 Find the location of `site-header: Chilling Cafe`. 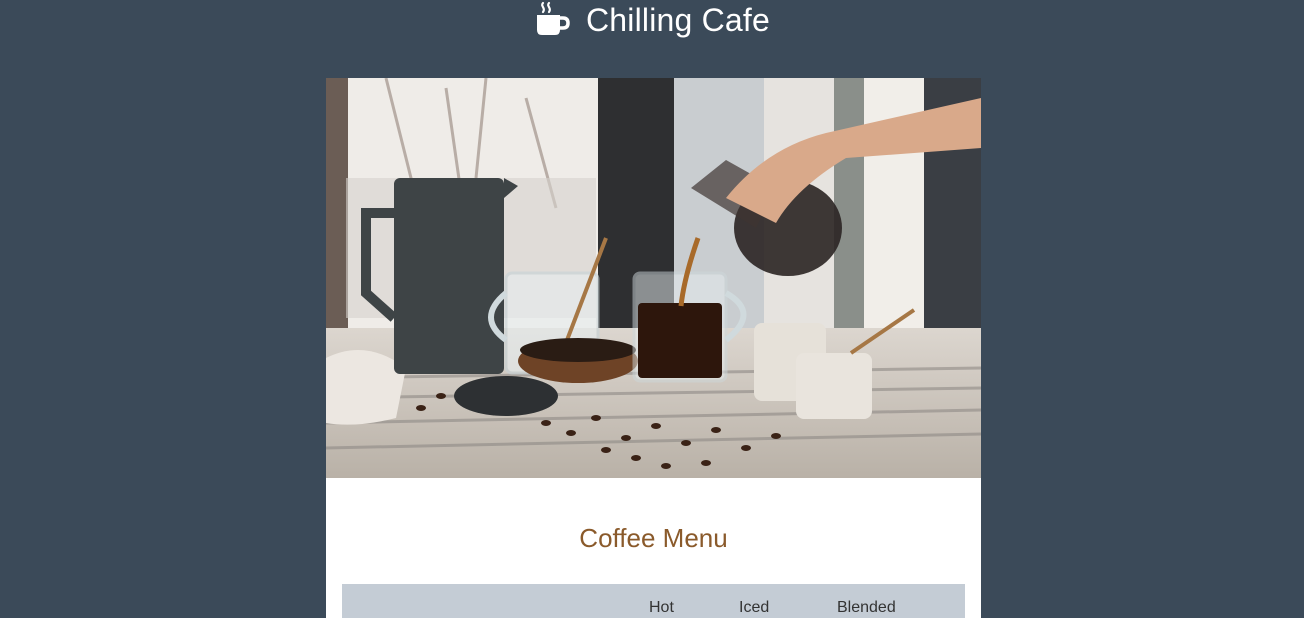

site-header: Chilling Cafe is located at coordinates (652, 20).